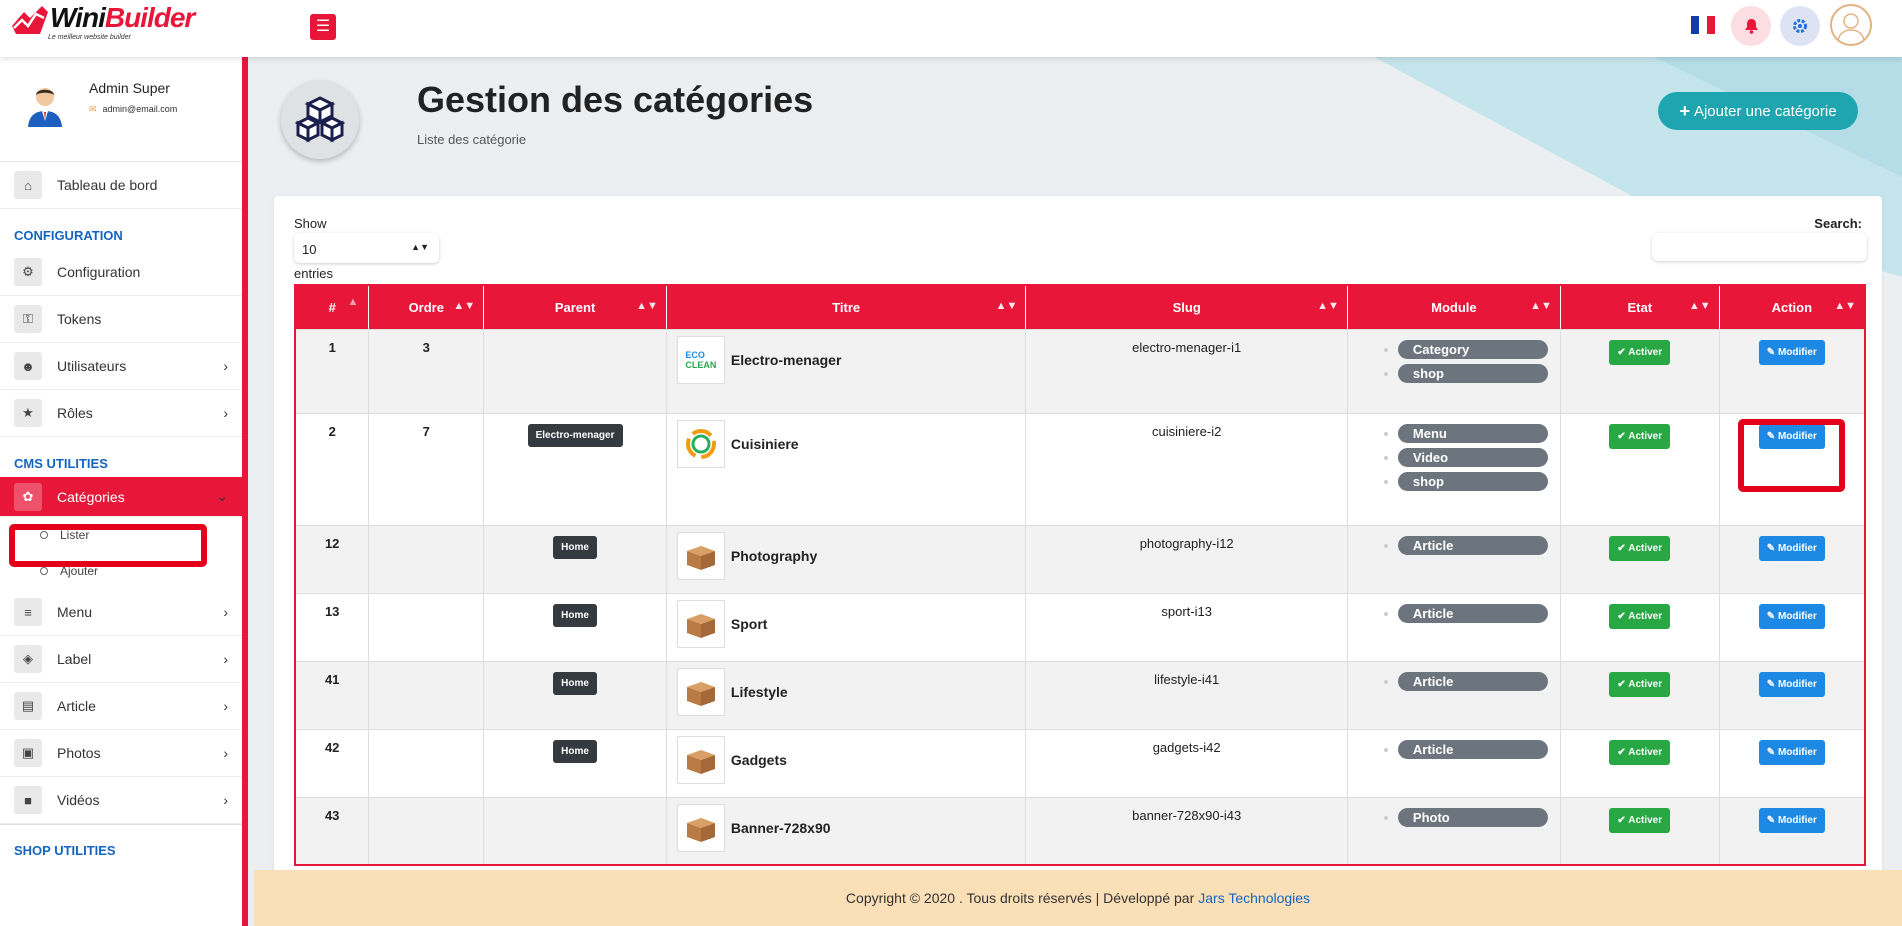 The image size is (1902, 926). Describe the element at coordinates (1684, 110) in the screenshot. I see `plus-icon: +` at that location.